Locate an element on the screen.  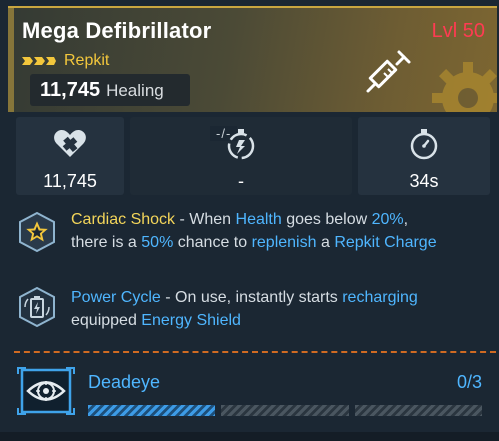
skill-progress-count: 0/3 is located at coordinates (469, 382).